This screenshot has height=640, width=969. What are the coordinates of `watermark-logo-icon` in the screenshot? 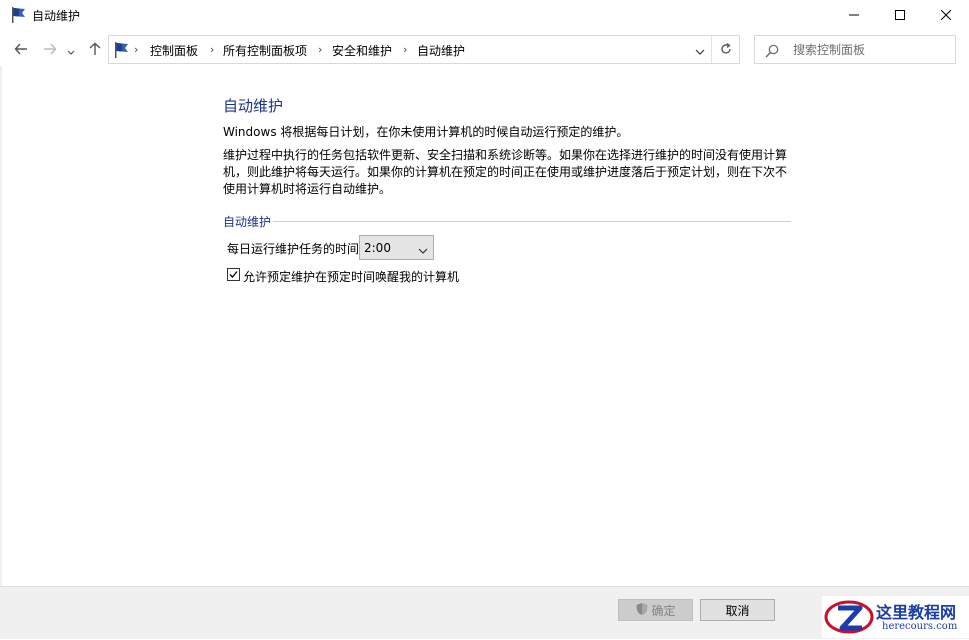 It's located at (849, 619).